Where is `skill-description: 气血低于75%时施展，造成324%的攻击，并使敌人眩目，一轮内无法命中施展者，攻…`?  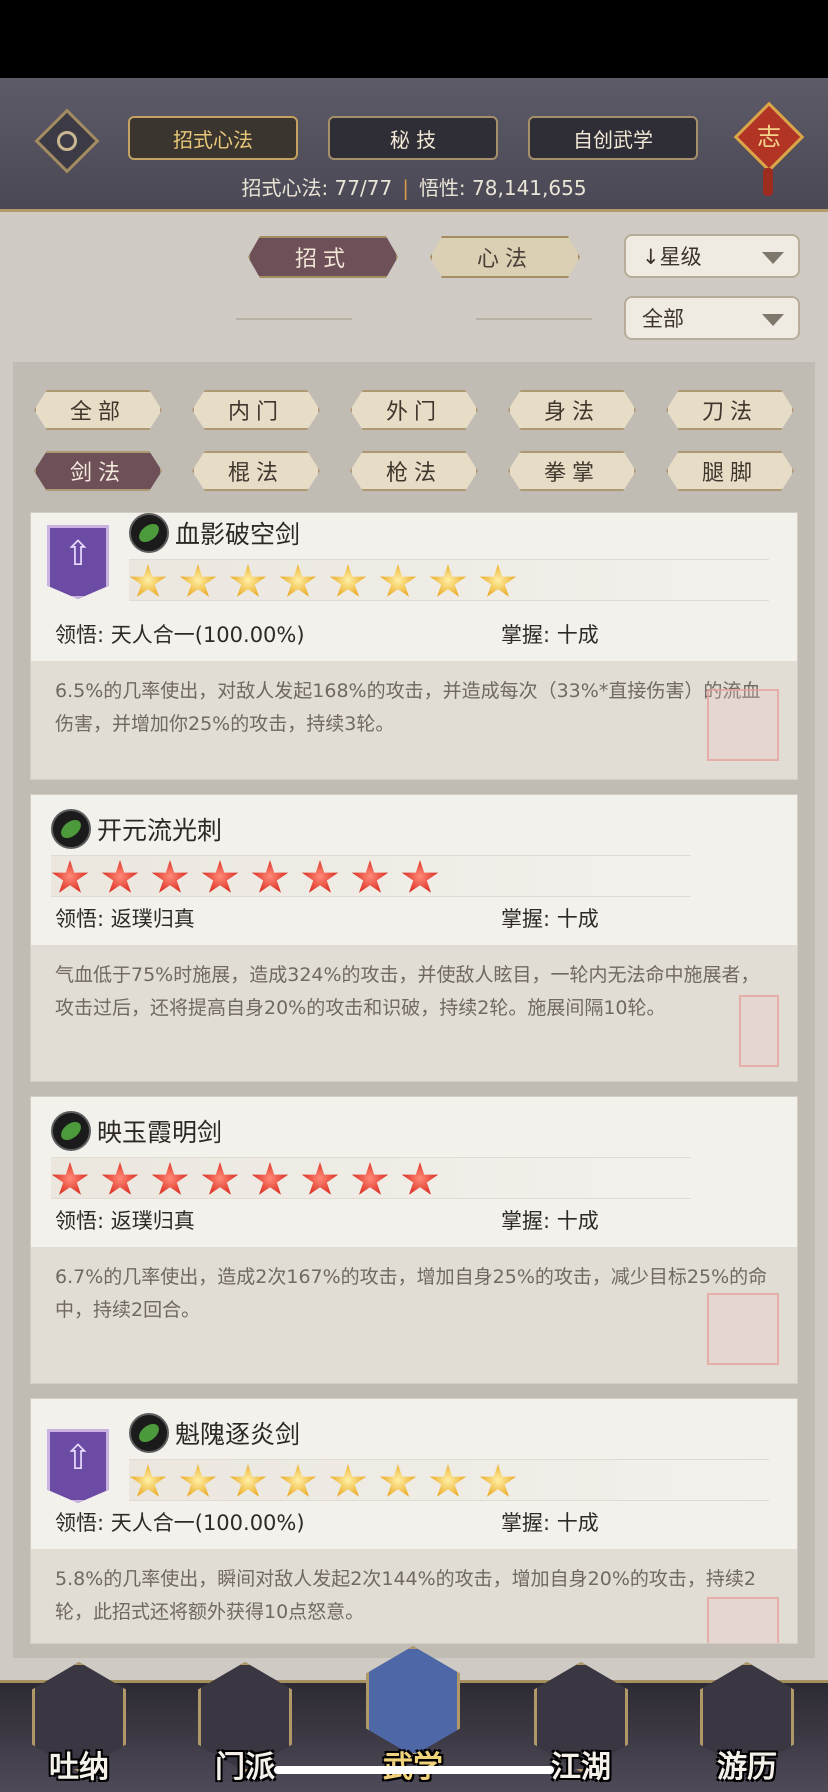
skill-description: 气血低于75%时施展，造成324%的攻击，并使敌人眩目，一轮内无法命中施展者，攻… is located at coordinates (414, 1013).